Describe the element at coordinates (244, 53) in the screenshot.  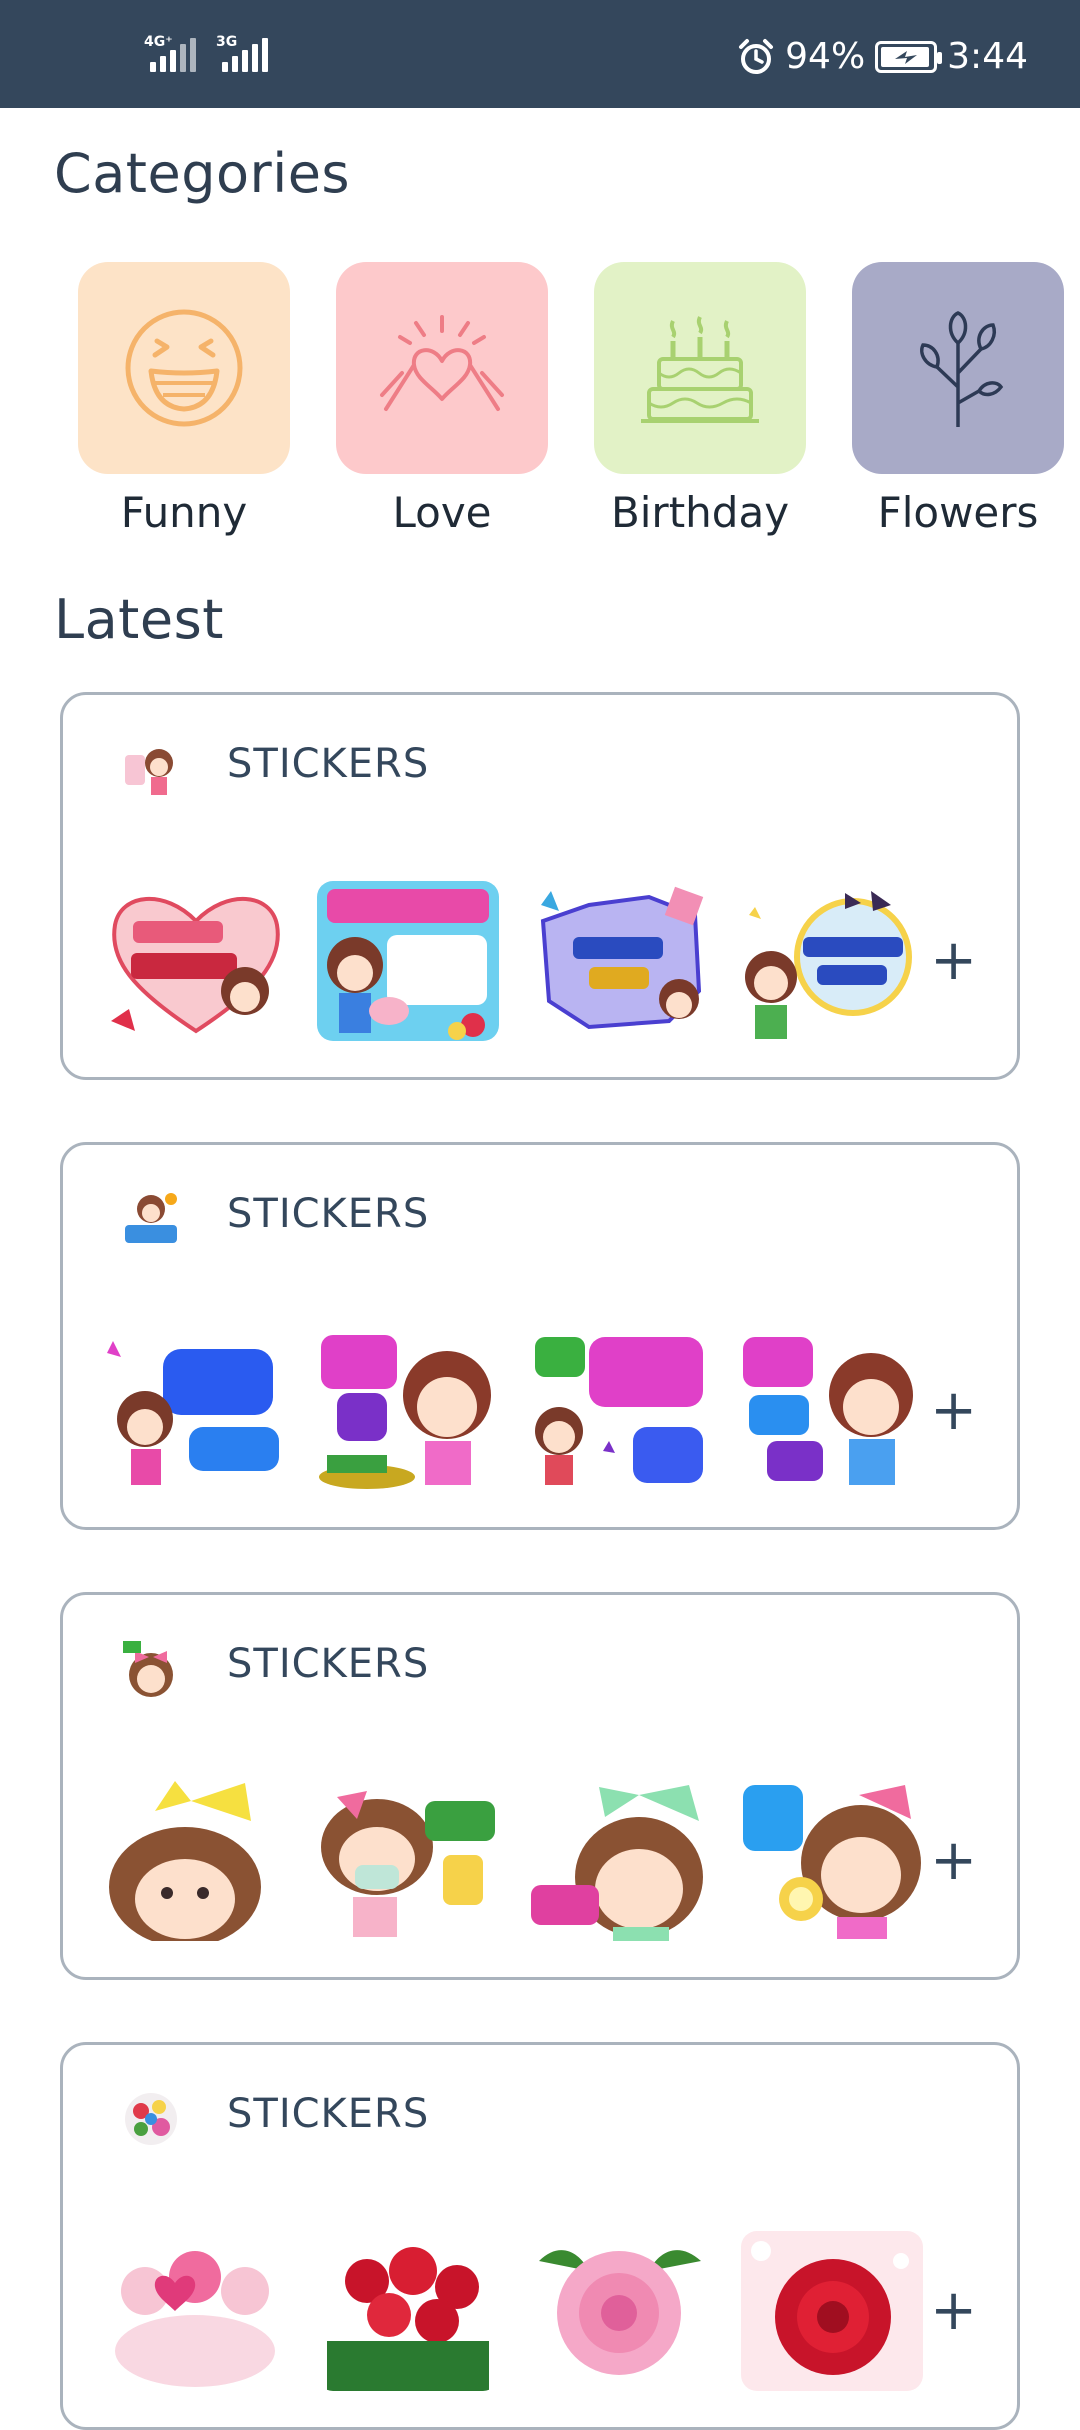
I see `signal-icon-2: 3G` at that location.